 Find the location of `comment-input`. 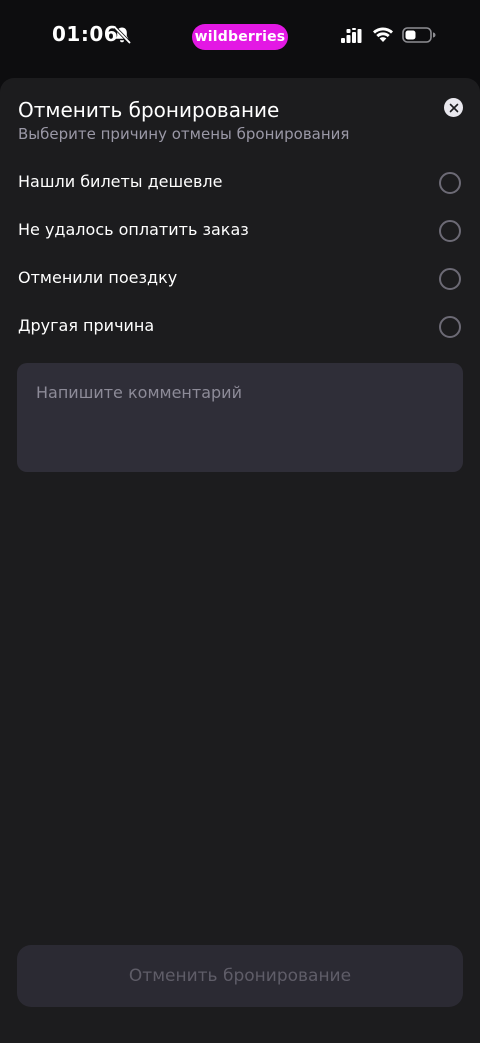

comment-input is located at coordinates (240, 417).